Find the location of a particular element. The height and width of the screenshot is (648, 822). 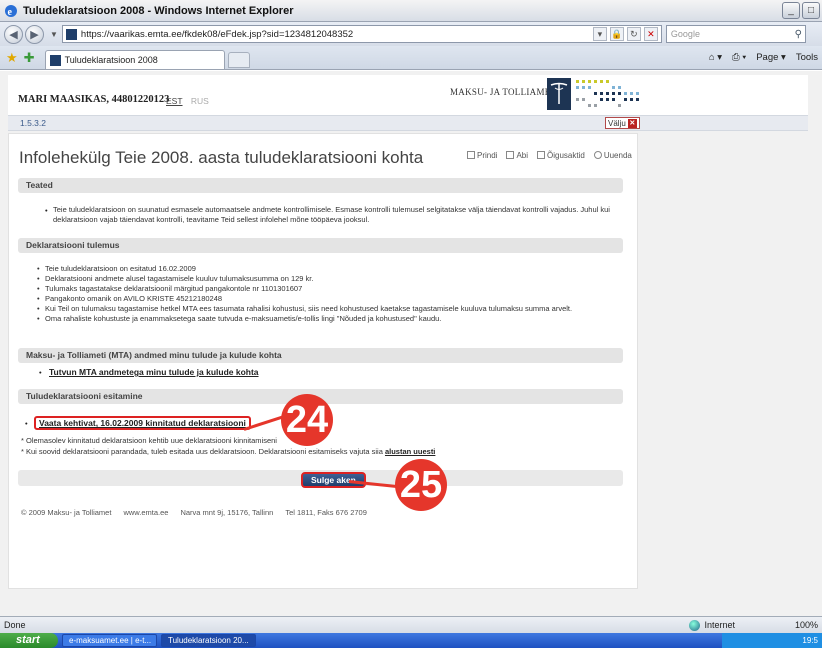

start-again-link: alustan uuesti is located at coordinates (410, 451).